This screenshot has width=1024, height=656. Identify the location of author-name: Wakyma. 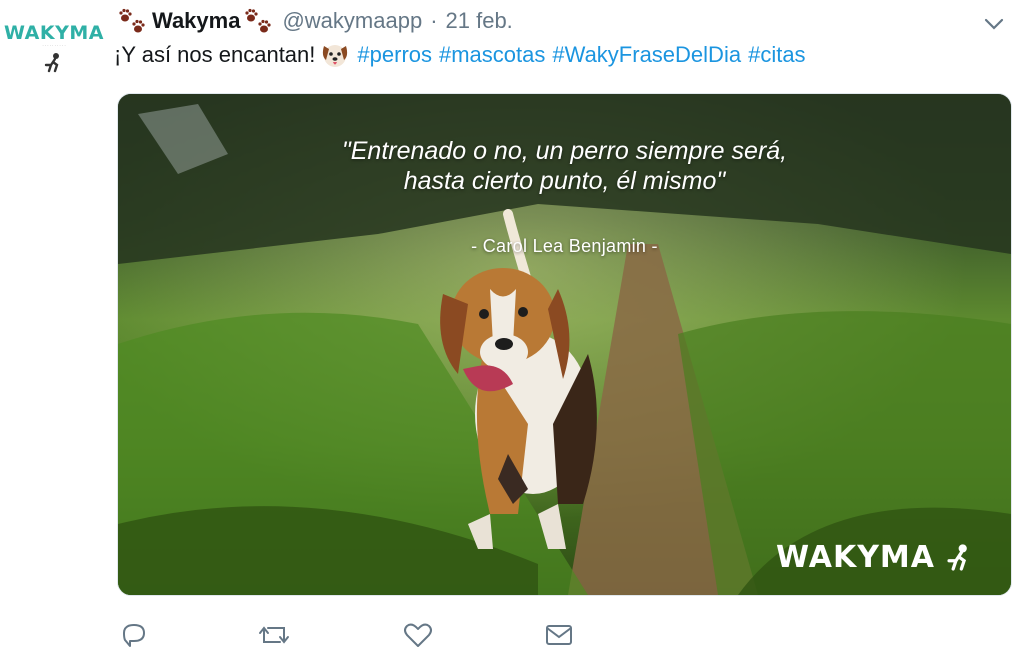
(196, 21).